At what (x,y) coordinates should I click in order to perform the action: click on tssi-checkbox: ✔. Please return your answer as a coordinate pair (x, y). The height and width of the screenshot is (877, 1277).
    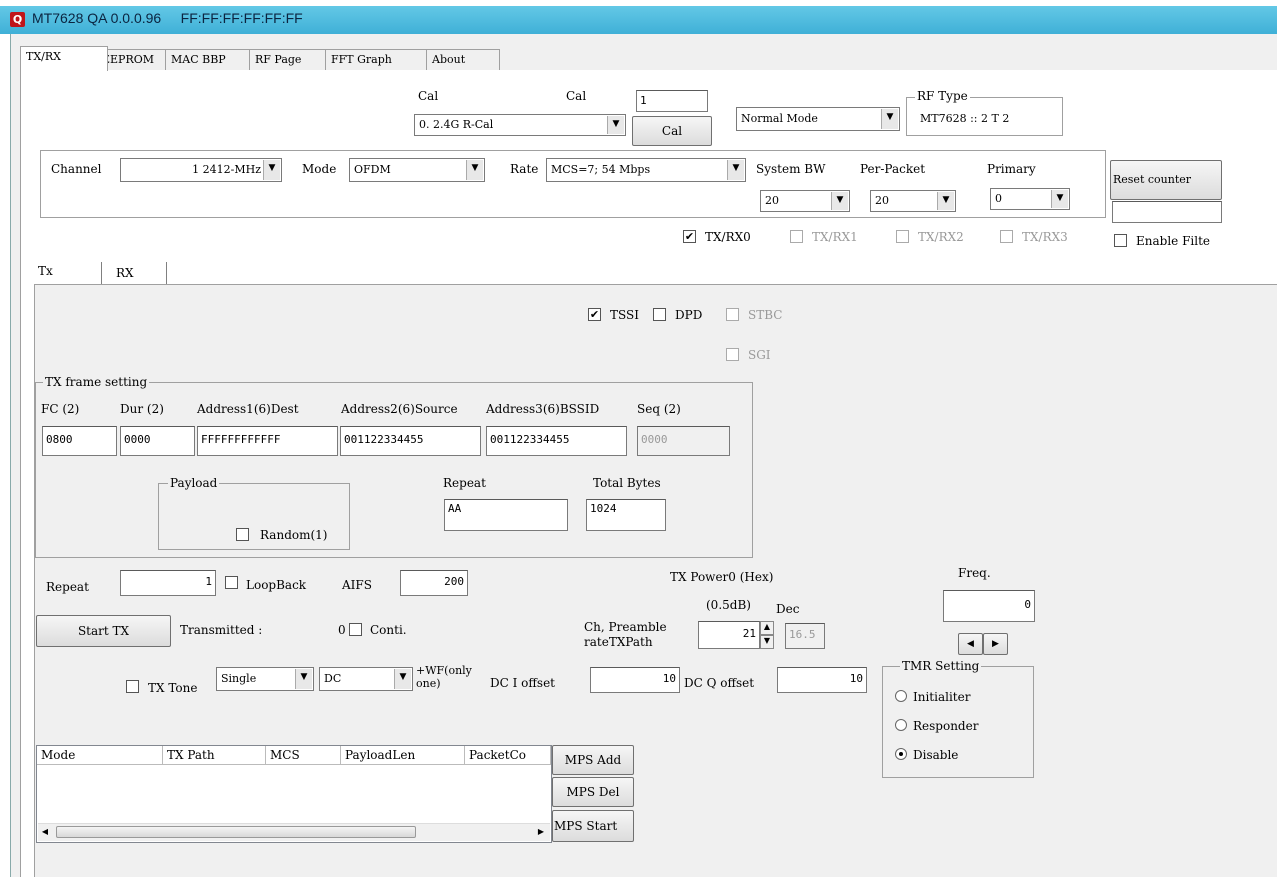
    Looking at the image, I should click on (594, 314).